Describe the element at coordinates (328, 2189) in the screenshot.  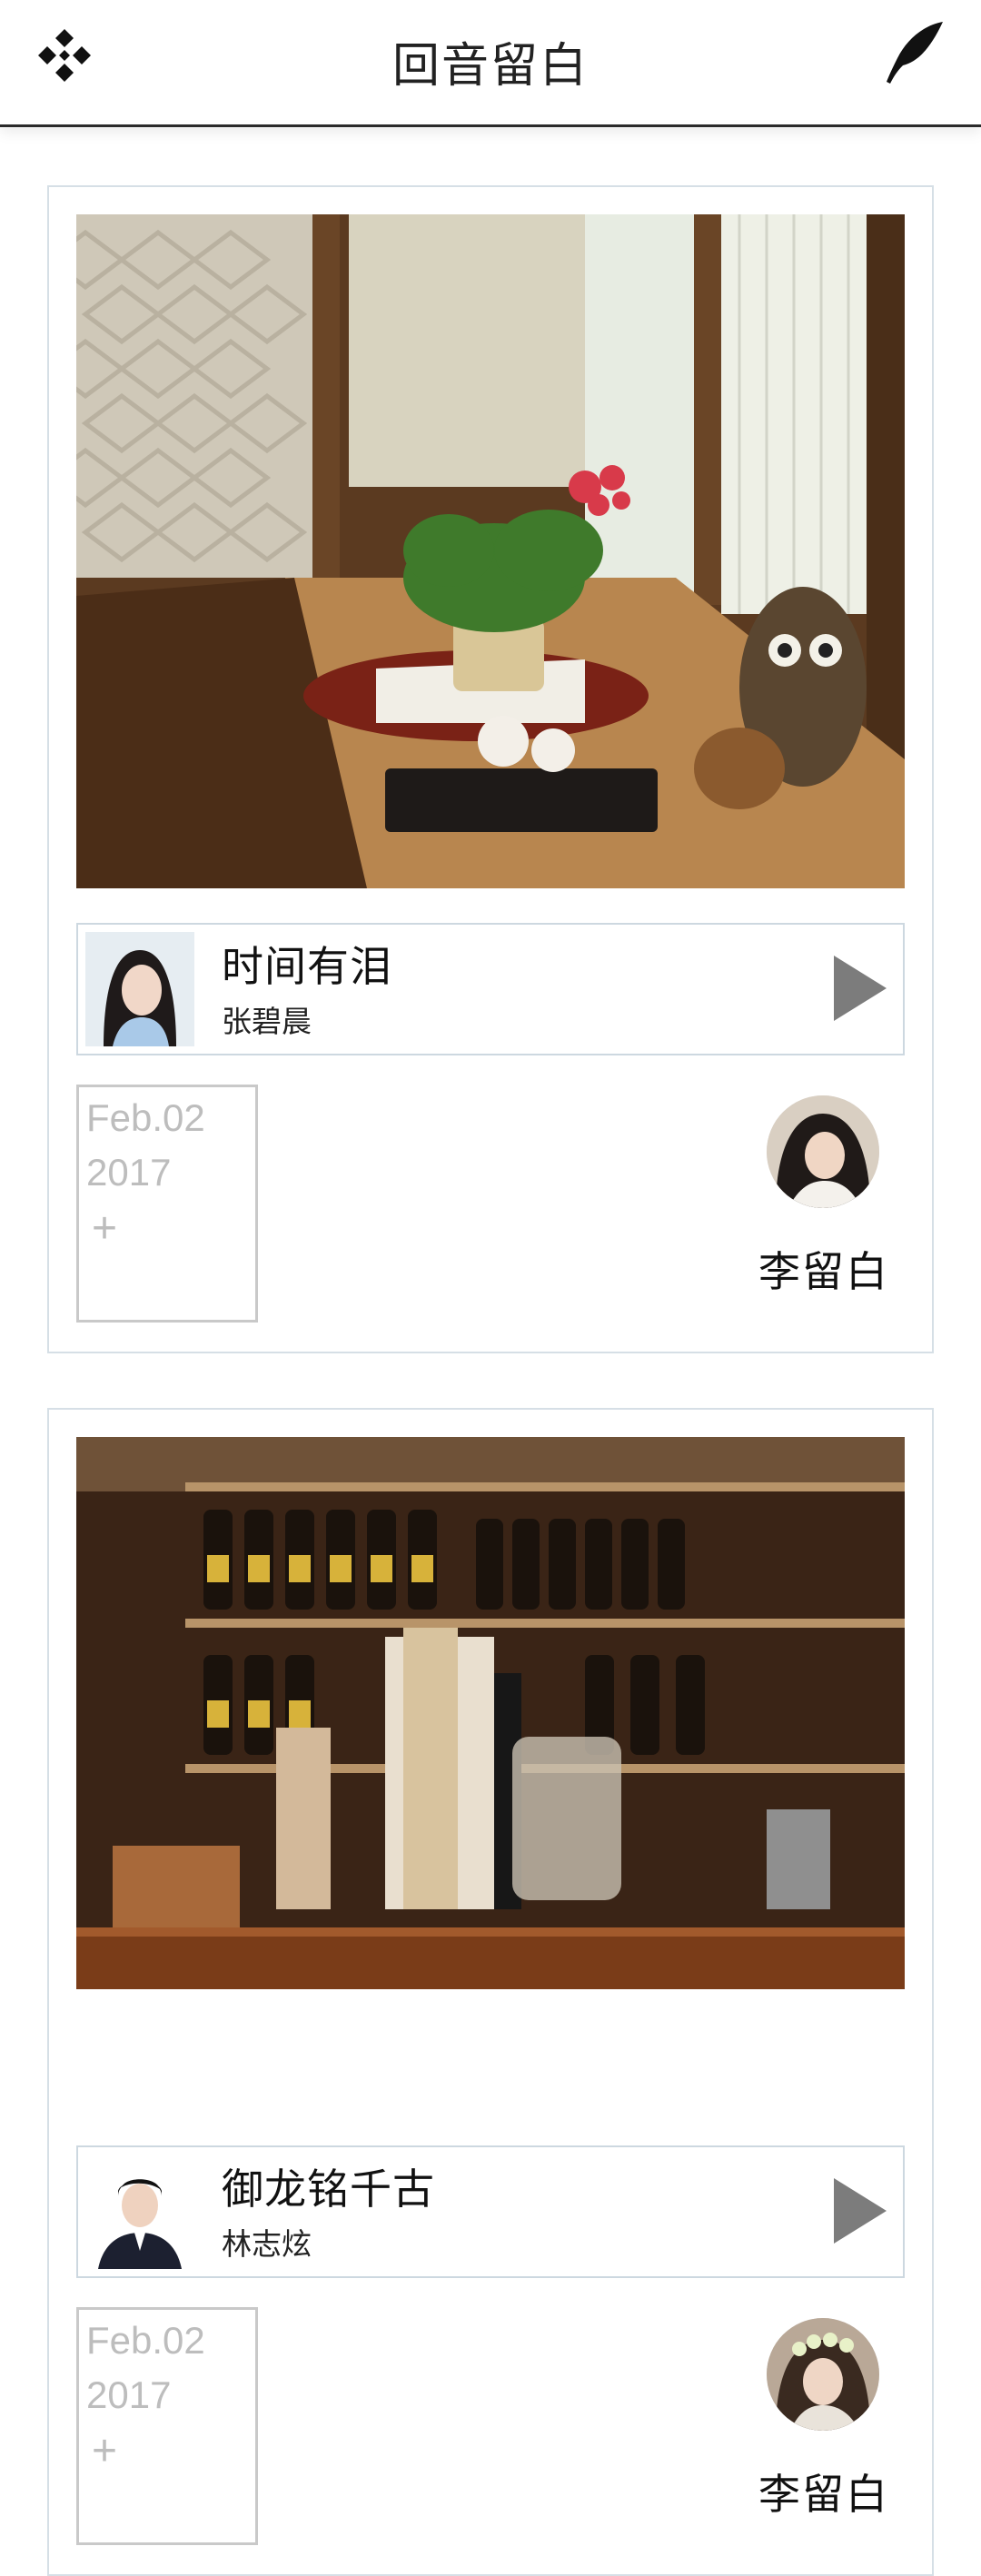
I see `song-title: 御龙铭千古` at that location.